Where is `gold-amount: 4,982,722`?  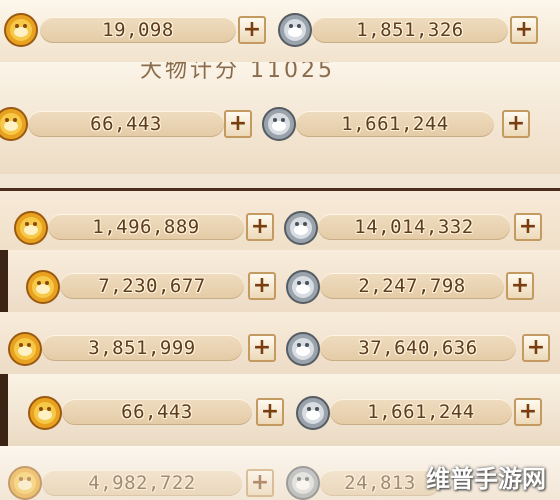
gold-amount: 4,982,722 is located at coordinates (142, 483).